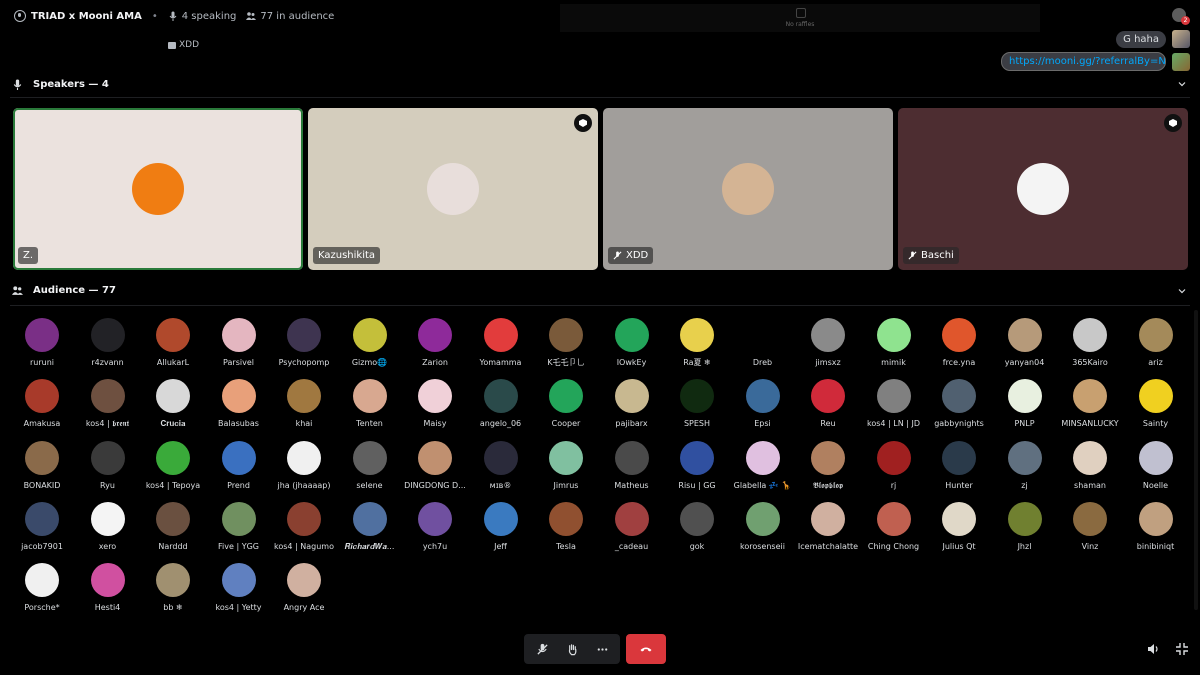 This screenshot has height=675, width=1200. I want to click on audience-member: Five | YGG, so click(239, 526).